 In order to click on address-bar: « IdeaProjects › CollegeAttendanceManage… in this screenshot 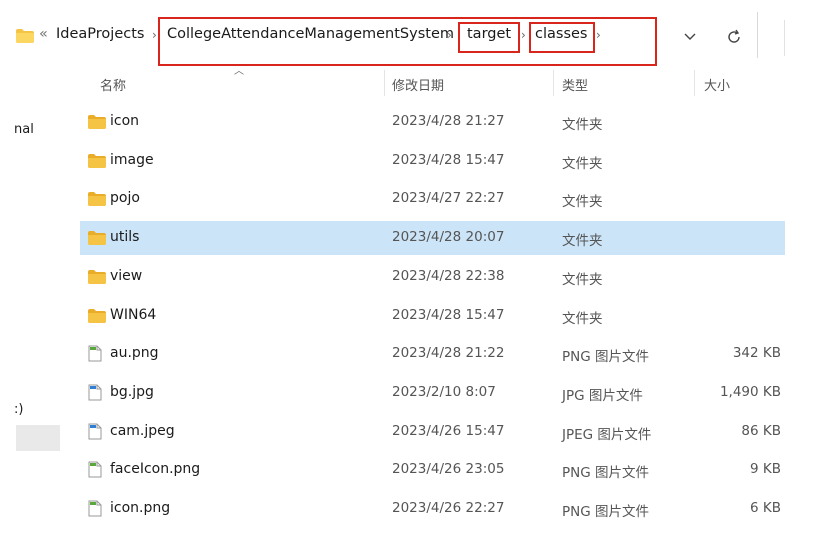, I will do `click(410, 35)`.